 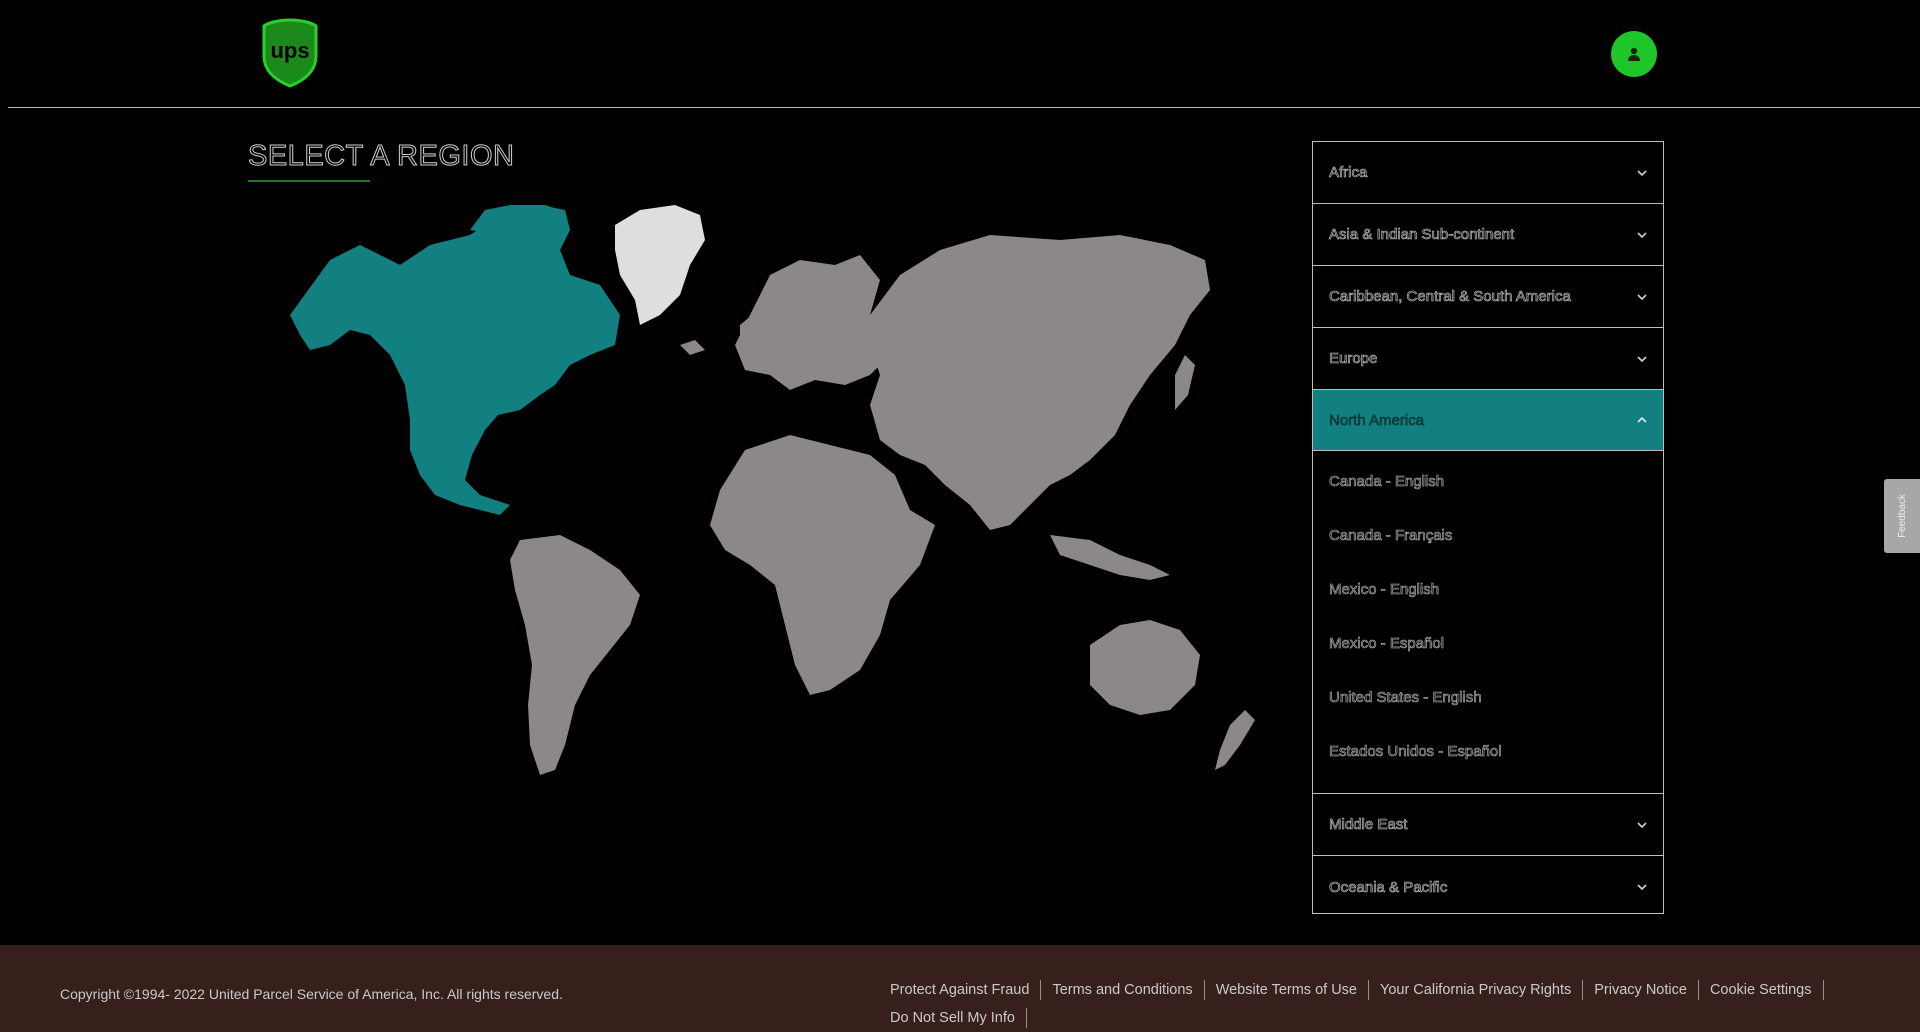 What do you see at coordinates (381, 156) in the screenshot?
I see `page-title: SELECT A REGION` at bounding box center [381, 156].